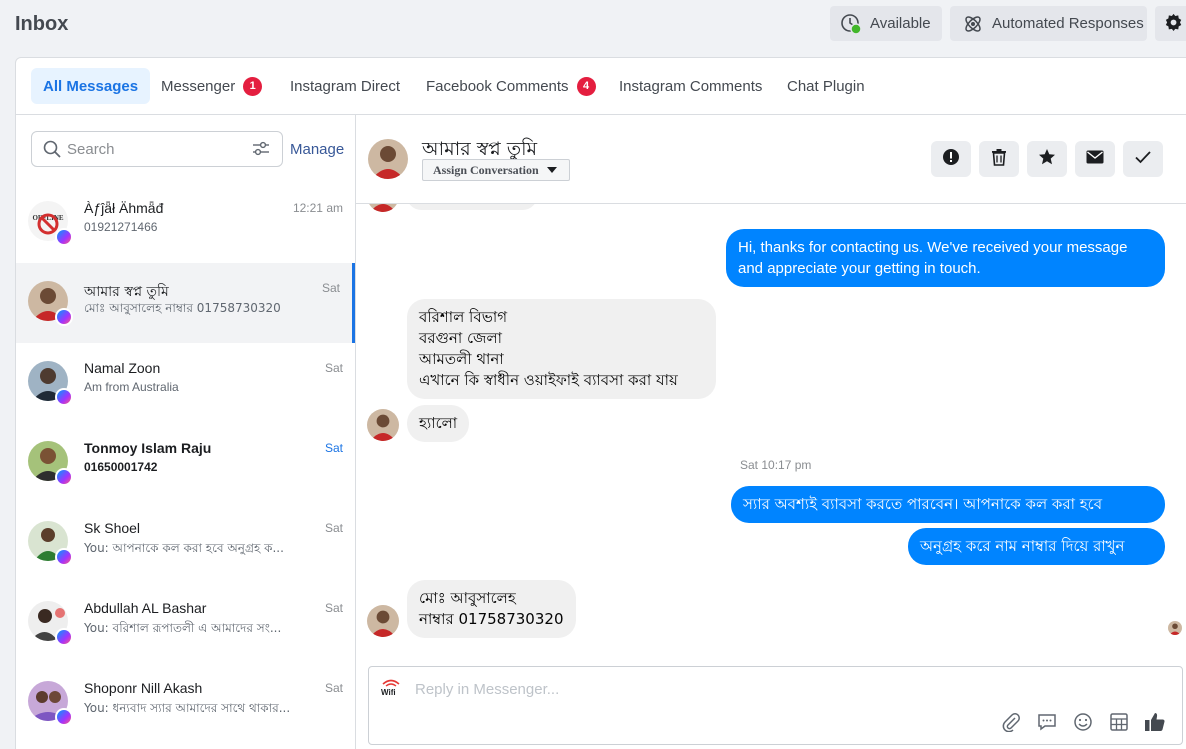 The image size is (1186, 749). Describe the element at coordinates (690, 86) in the screenshot. I see `tab-instagram-comments: Instagram Comments` at that location.